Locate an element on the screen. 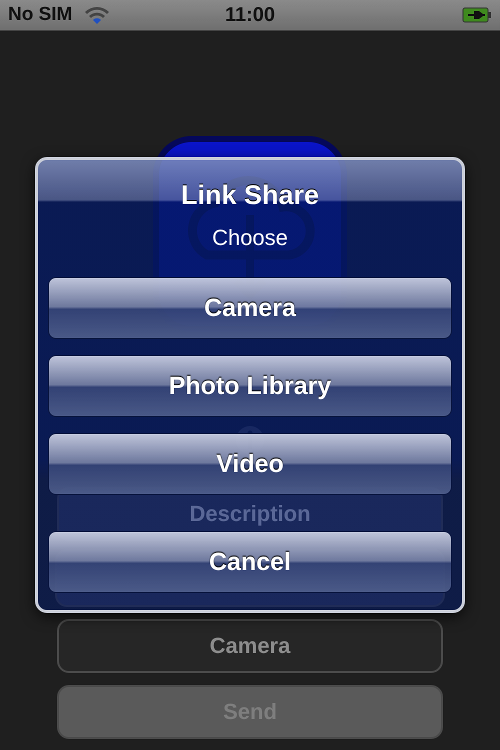  clock: 11:00 is located at coordinates (250, 15).